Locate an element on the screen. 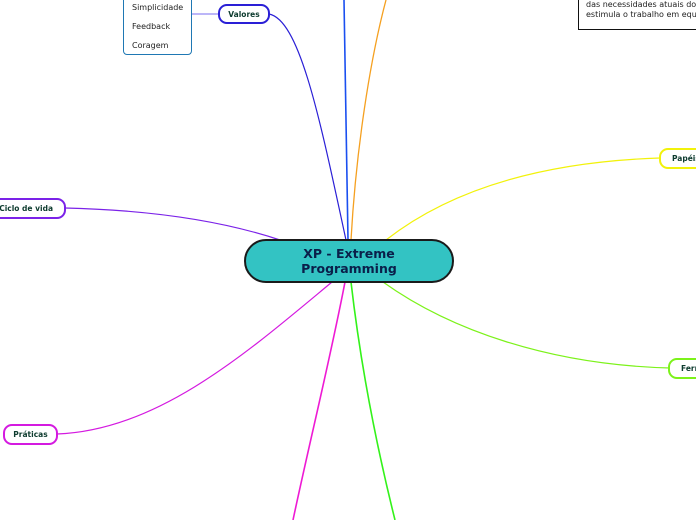  node-ciclo-de-vida: Ciclo de vida is located at coordinates (33, 208).